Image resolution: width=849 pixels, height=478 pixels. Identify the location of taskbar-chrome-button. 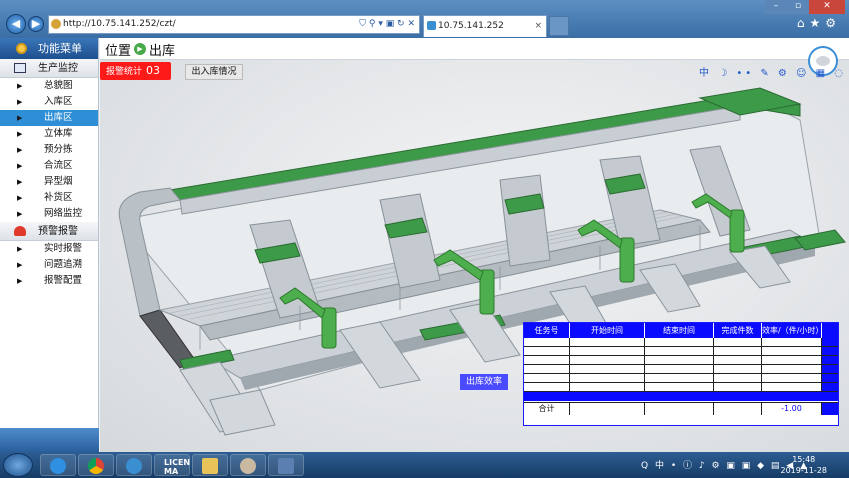
(96, 465).